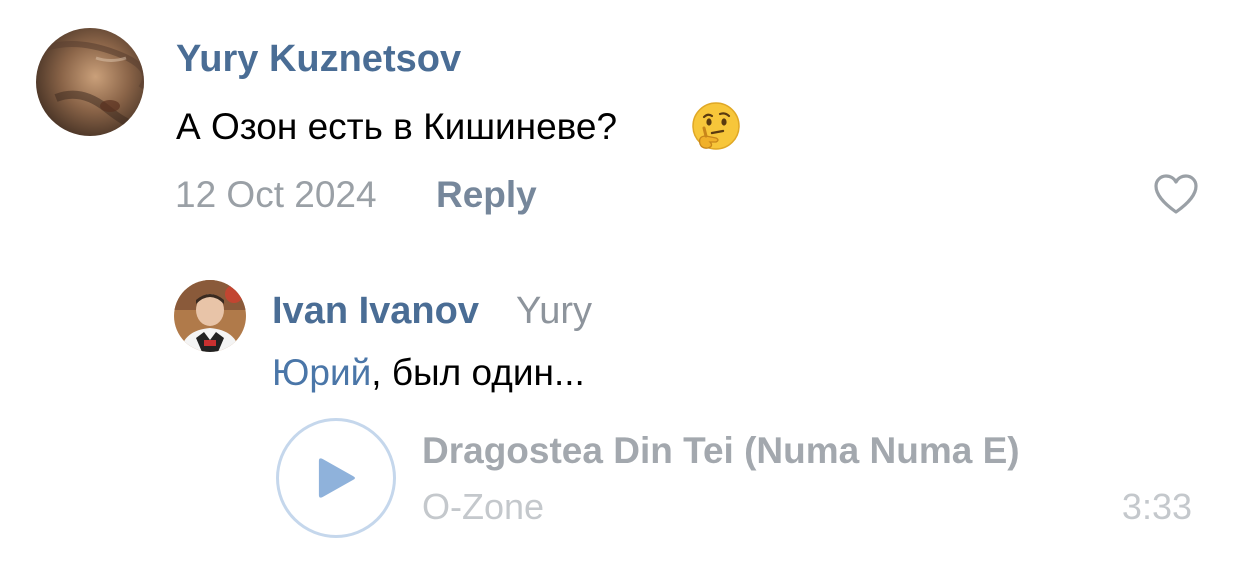 Image resolution: width=1242 pixels, height=562 pixels. Describe the element at coordinates (554, 311) in the screenshot. I see `reply-to-name: Yury` at that location.